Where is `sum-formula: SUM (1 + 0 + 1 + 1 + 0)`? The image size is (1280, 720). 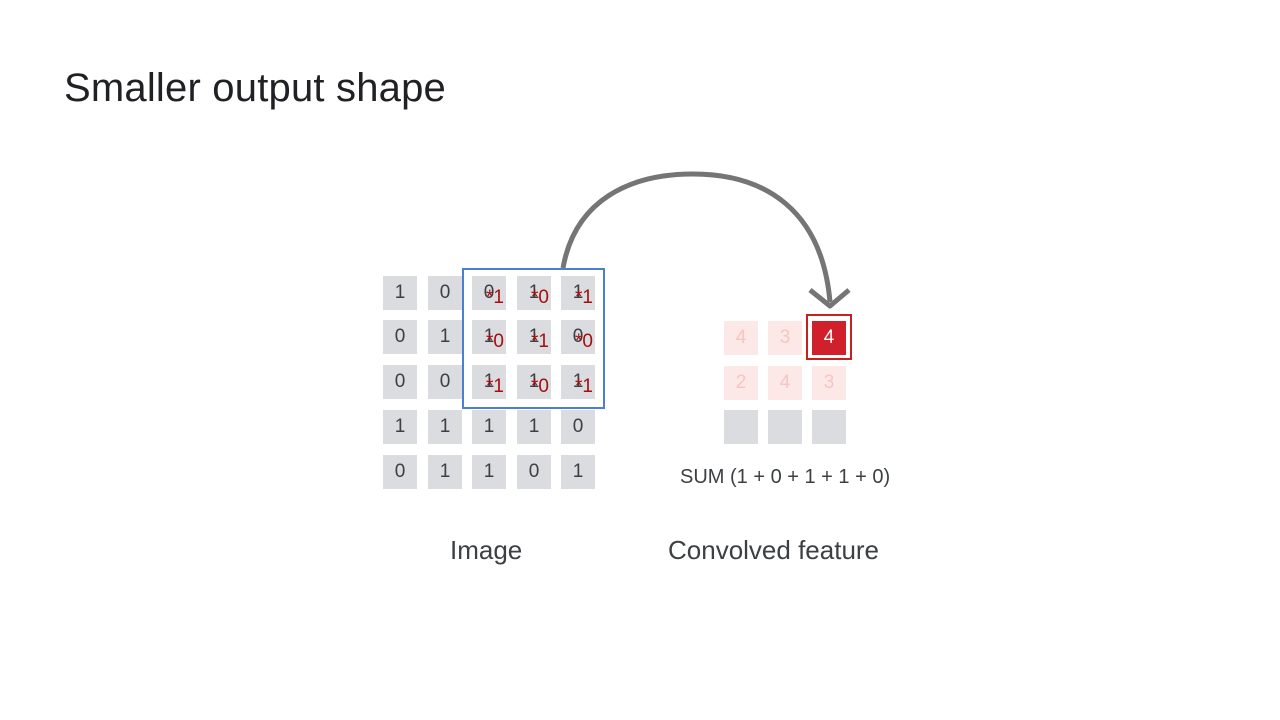 sum-formula: SUM (1 + 0 + 1 + 1 + 0) is located at coordinates (785, 477).